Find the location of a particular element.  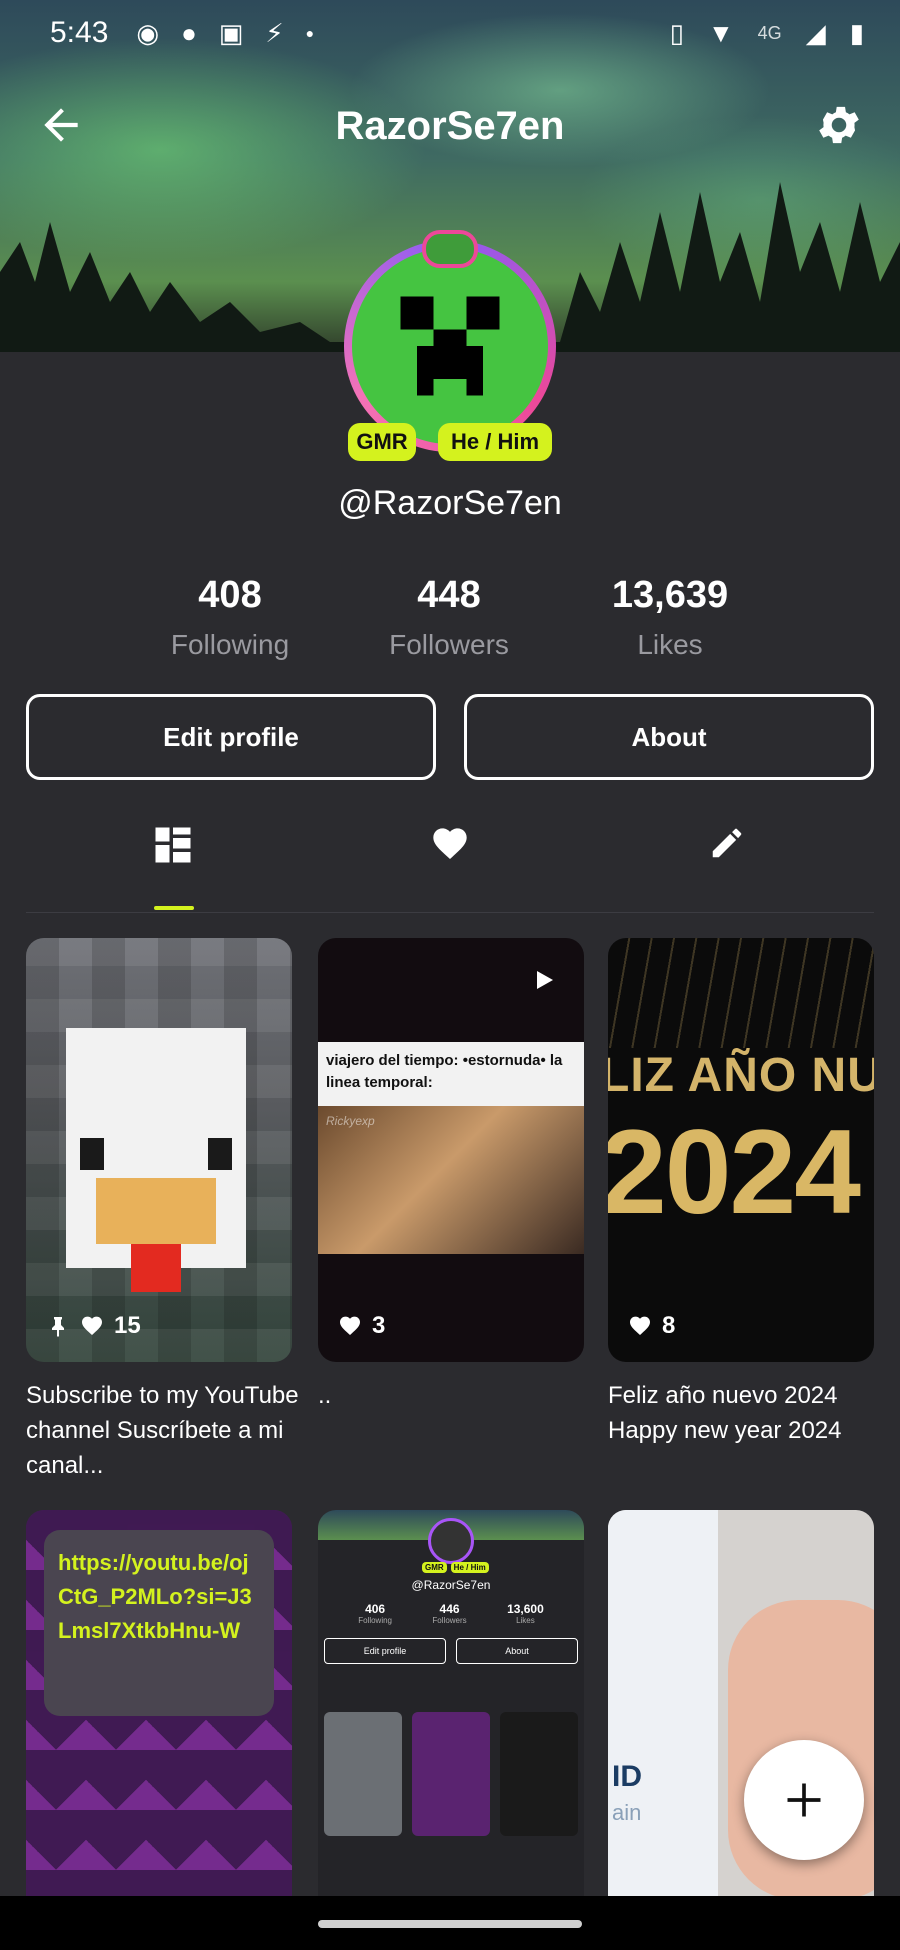

create-post-button is located at coordinates (804, 1800).